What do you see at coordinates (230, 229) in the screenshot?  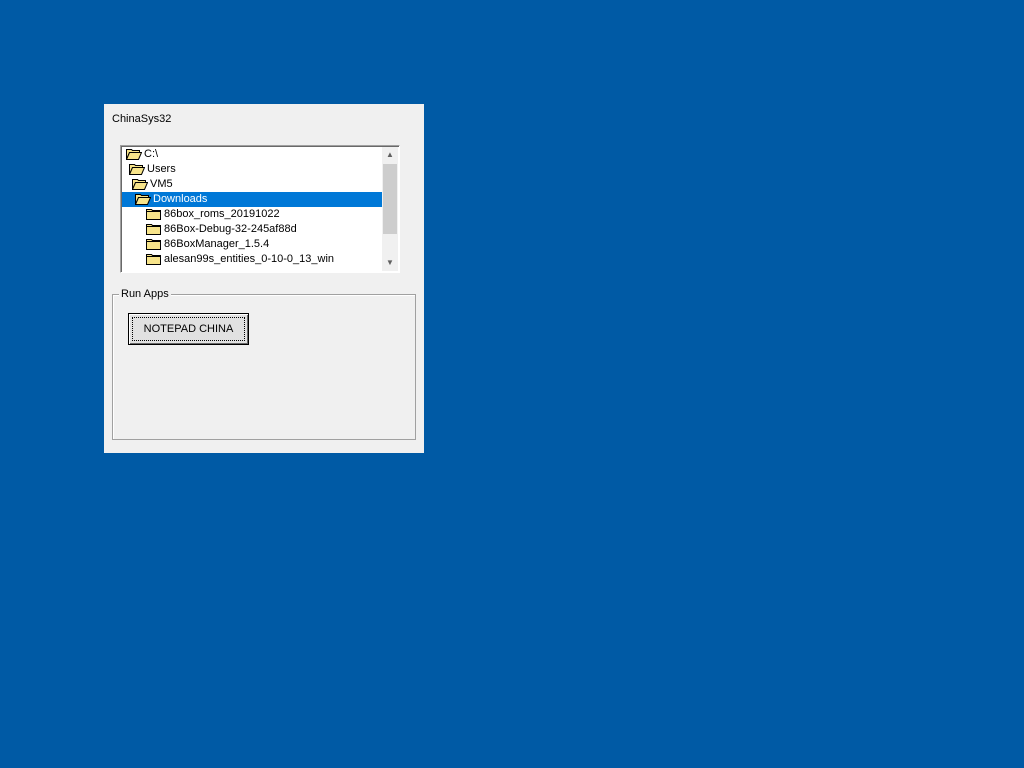 I see `directory-item-label: 86Box-Debug-32-245af88d` at bounding box center [230, 229].